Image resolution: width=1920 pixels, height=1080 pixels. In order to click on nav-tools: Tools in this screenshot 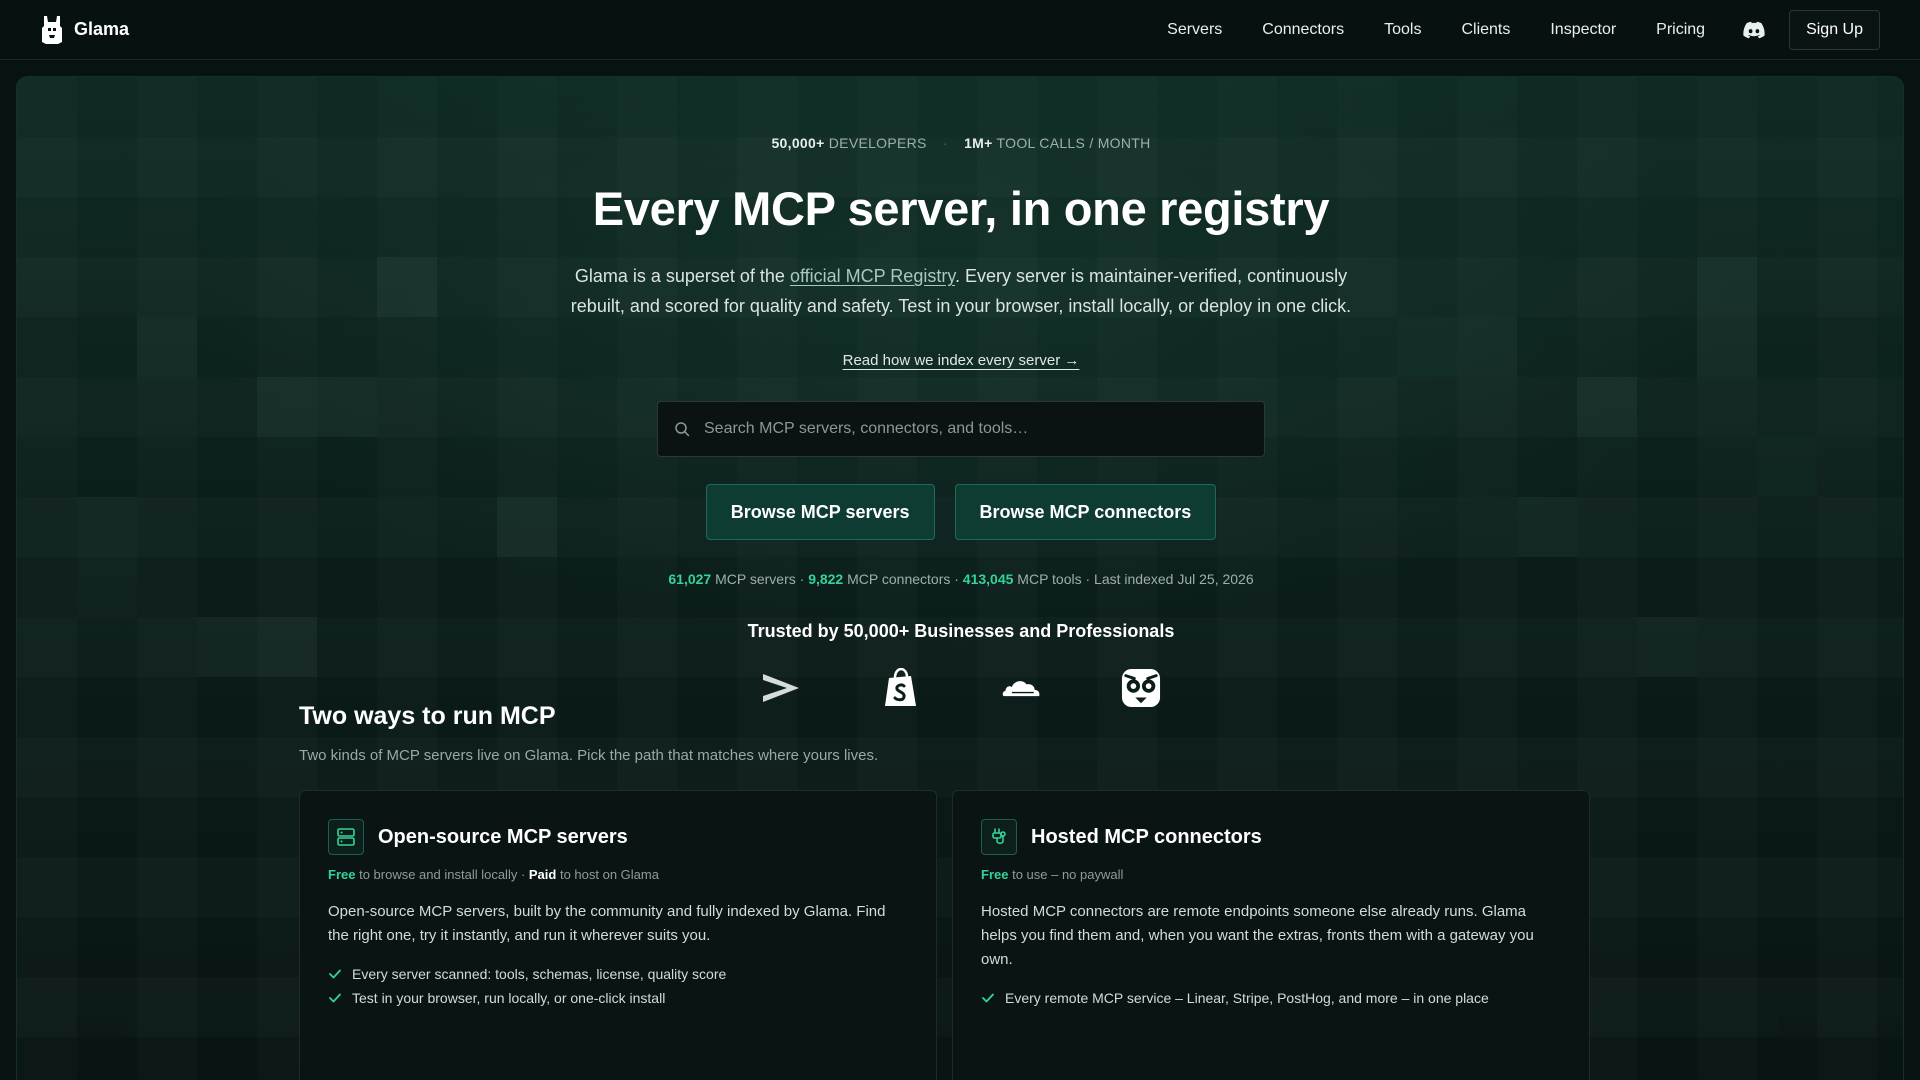, I will do `click(1402, 30)`.